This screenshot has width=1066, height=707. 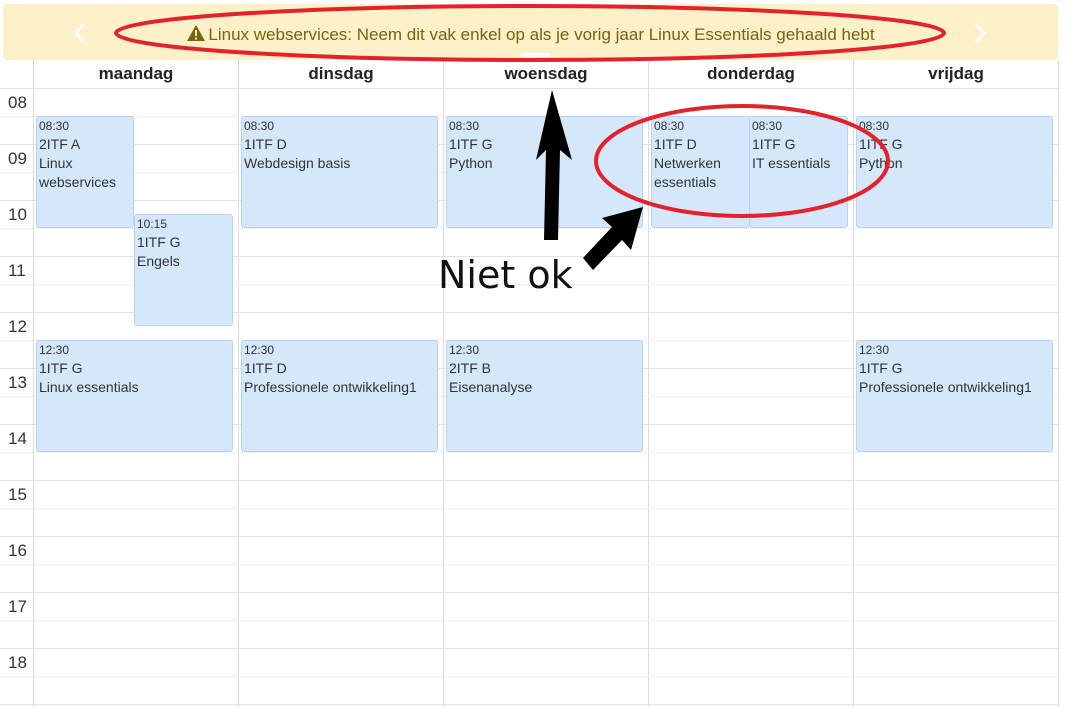 I want to click on day-header-woensdag: woensdag, so click(x=546, y=73).